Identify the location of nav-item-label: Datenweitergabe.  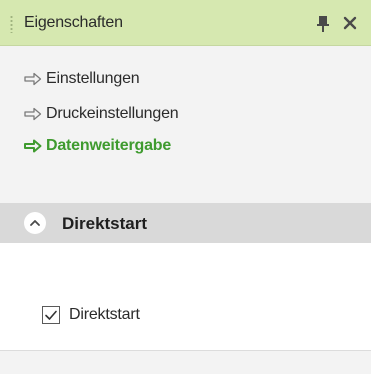
(109, 145).